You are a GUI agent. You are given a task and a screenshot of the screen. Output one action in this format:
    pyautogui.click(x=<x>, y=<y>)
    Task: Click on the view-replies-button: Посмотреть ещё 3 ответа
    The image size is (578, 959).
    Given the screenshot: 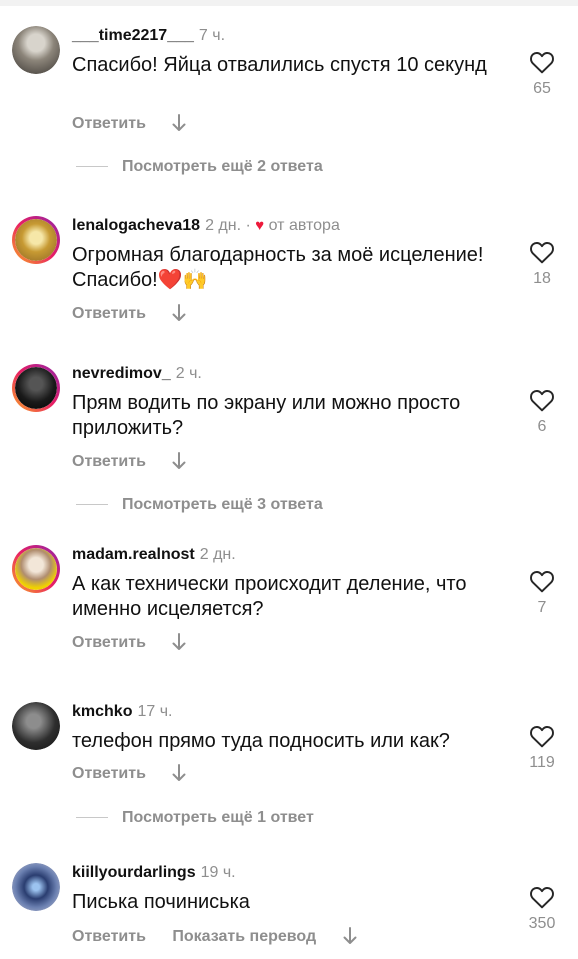 What is the action you would take?
    pyautogui.click(x=199, y=505)
    